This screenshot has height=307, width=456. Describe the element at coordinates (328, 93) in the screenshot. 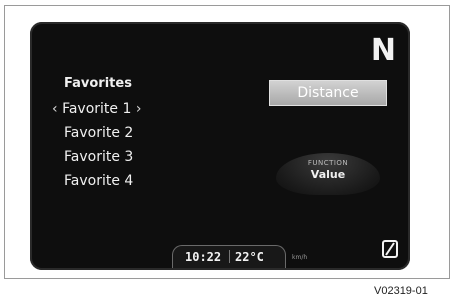

I see `distance-button: Distance` at that location.